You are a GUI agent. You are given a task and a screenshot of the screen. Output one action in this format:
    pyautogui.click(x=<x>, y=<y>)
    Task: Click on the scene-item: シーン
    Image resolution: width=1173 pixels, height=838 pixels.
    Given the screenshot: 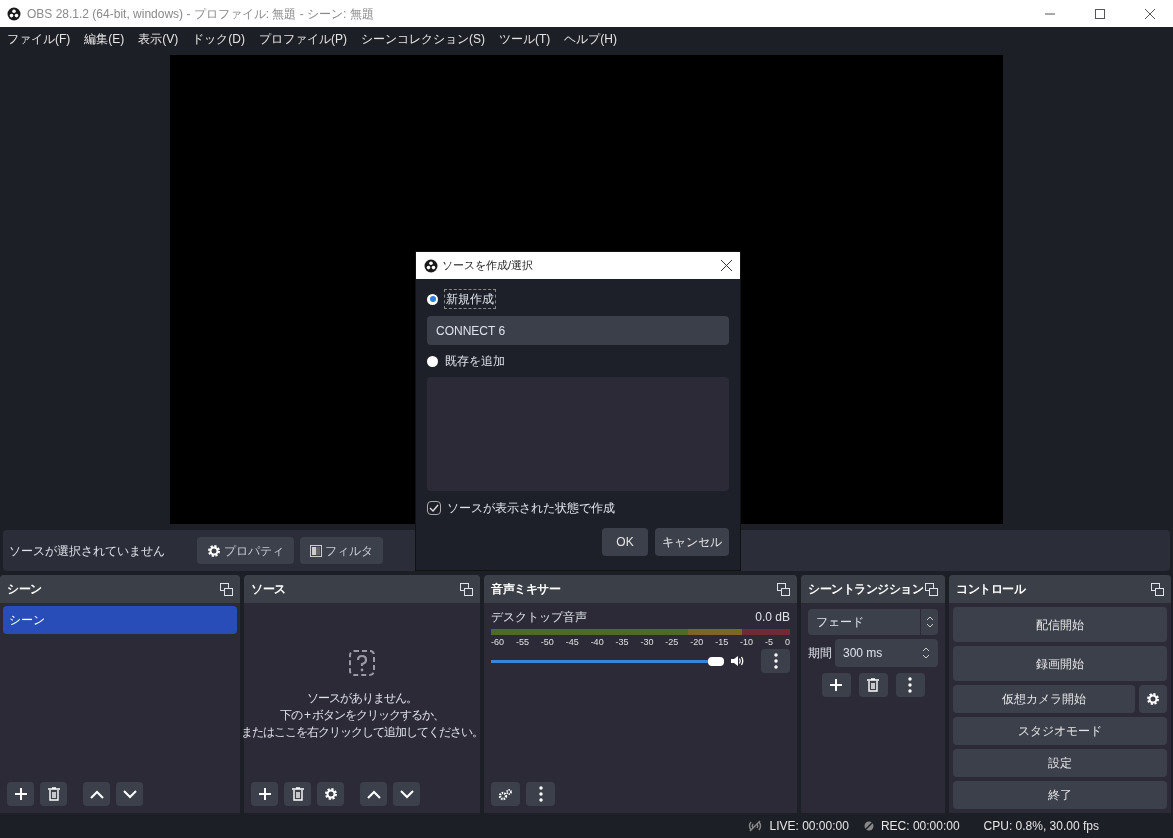 What is the action you would take?
    pyautogui.click(x=120, y=620)
    